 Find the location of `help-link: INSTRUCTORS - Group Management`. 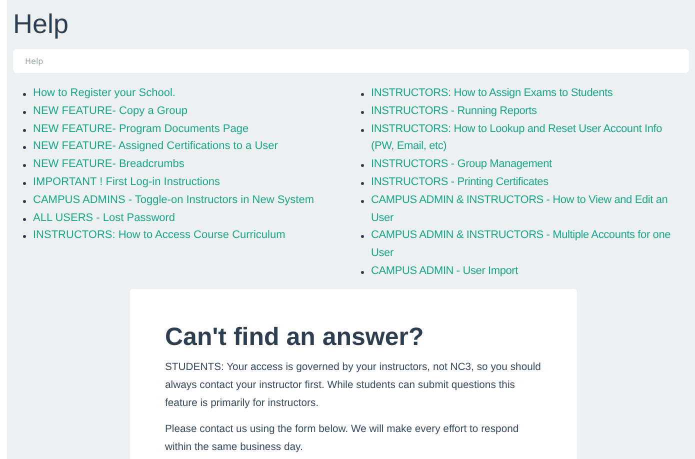

help-link: INSTRUCTORS - Group Management is located at coordinates (461, 165).